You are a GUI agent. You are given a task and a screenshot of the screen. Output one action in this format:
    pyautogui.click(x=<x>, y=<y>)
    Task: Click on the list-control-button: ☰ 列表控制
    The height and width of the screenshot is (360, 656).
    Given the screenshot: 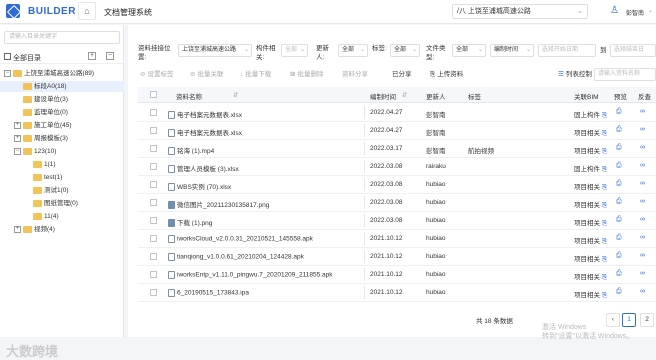 What is the action you would take?
    pyautogui.click(x=575, y=74)
    